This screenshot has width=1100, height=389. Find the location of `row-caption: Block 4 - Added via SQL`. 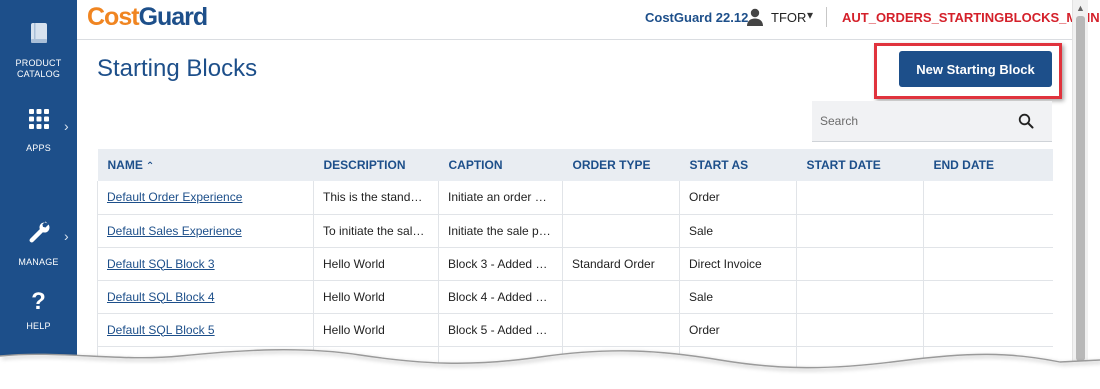

row-caption: Block 4 - Added via SQL is located at coordinates (500, 297).